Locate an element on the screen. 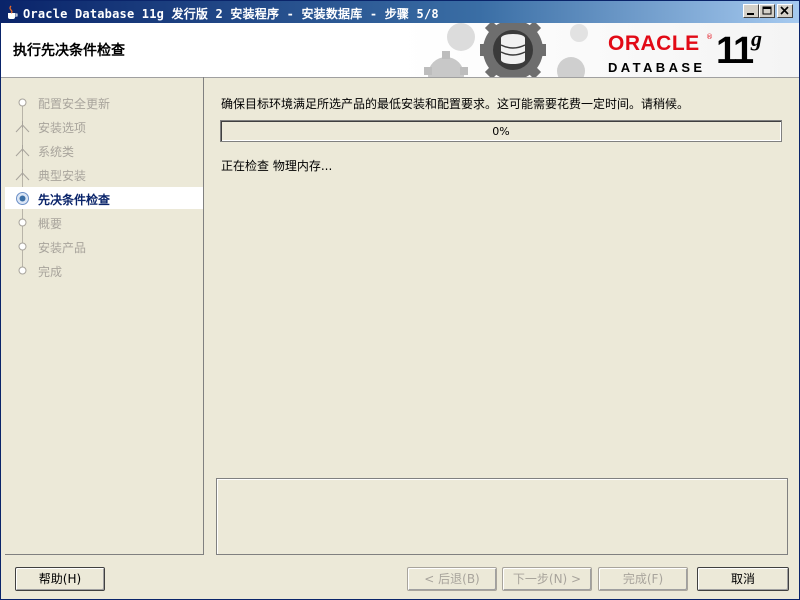 The height and width of the screenshot is (600, 800). step-label: 概要 is located at coordinates (50, 224).